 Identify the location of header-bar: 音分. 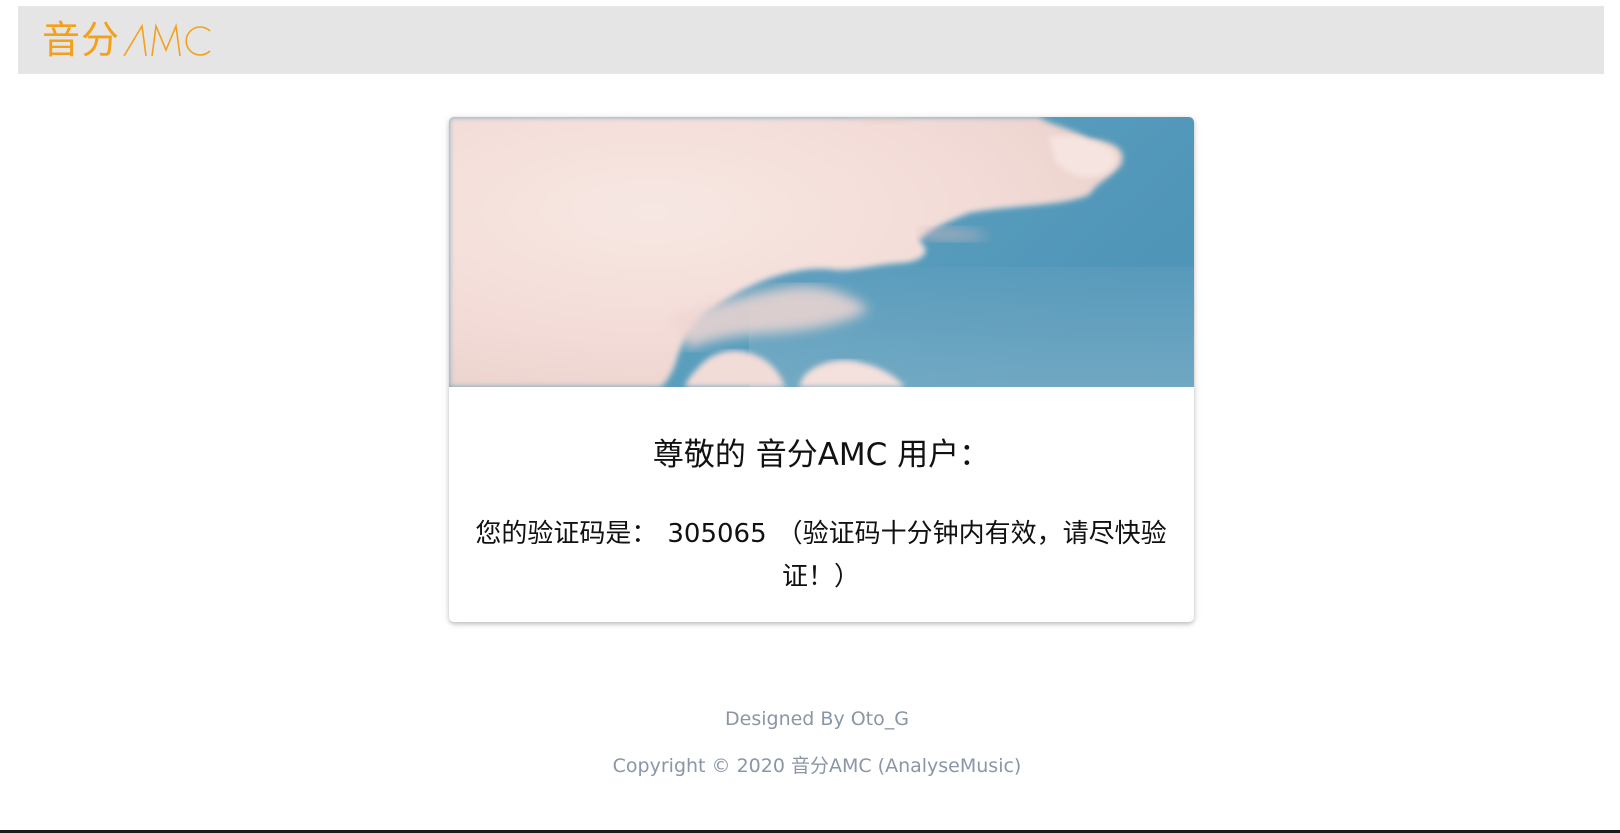
(811, 40).